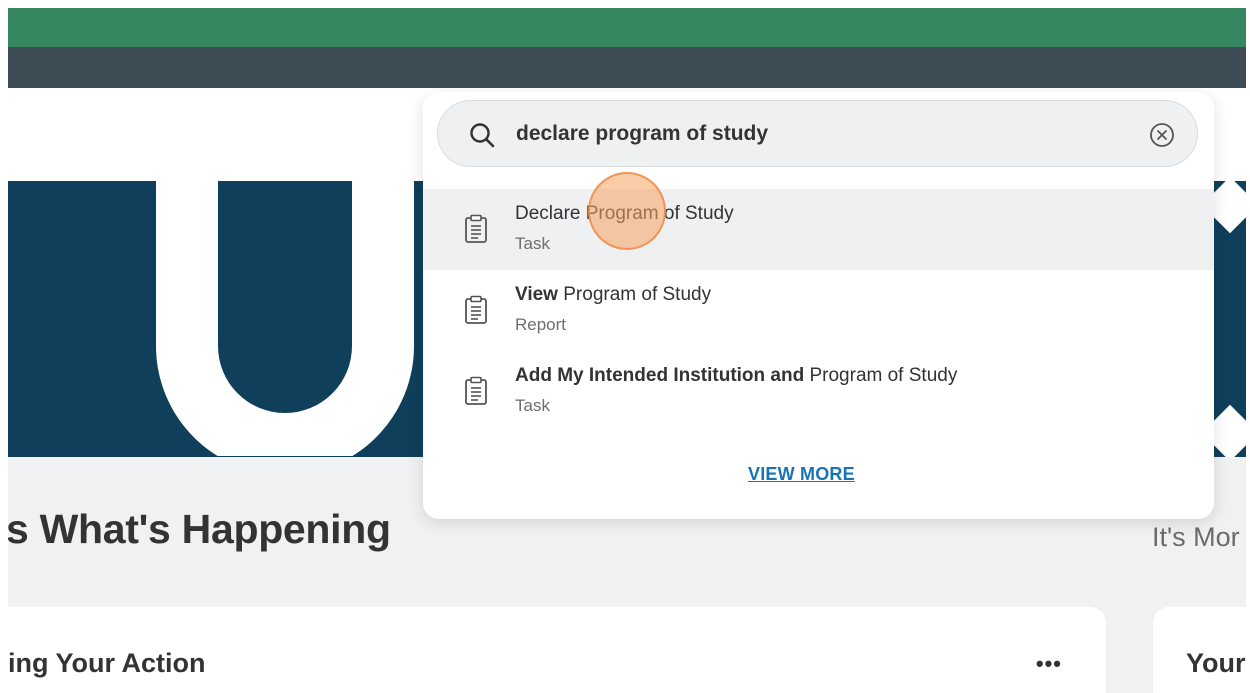 This screenshot has height=693, width=1250. What do you see at coordinates (1049, 664) in the screenshot?
I see `card-more-options-button: •••` at bounding box center [1049, 664].